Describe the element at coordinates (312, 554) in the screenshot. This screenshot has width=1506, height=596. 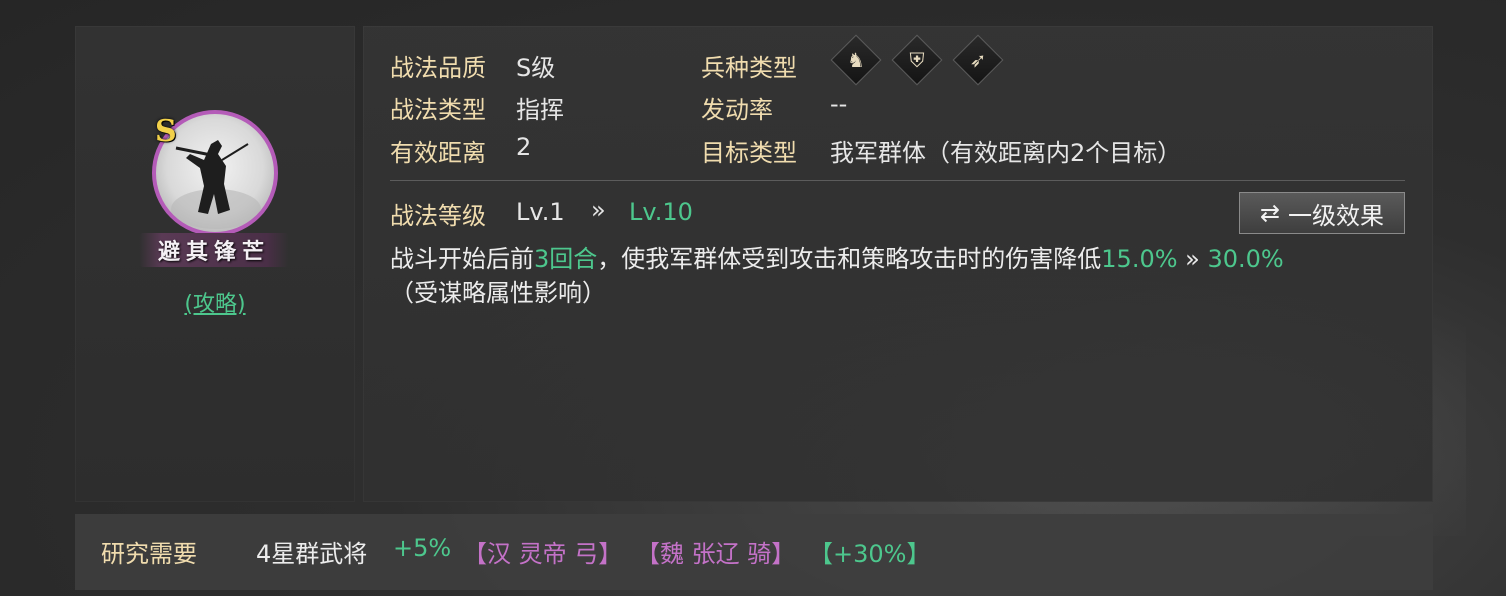
I see `research-text: 4星群武将` at that location.